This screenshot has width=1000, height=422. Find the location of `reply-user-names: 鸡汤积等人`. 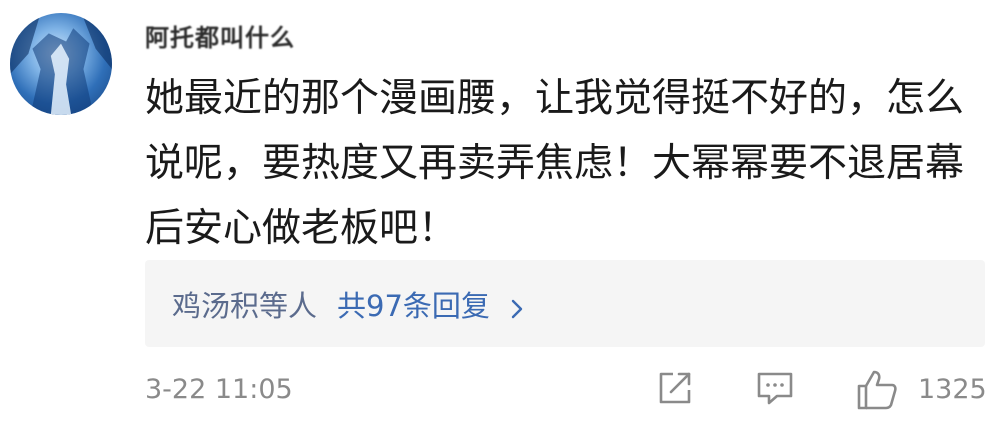

reply-user-names: 鸡汤积等人 is located at coordinates (245, 305).